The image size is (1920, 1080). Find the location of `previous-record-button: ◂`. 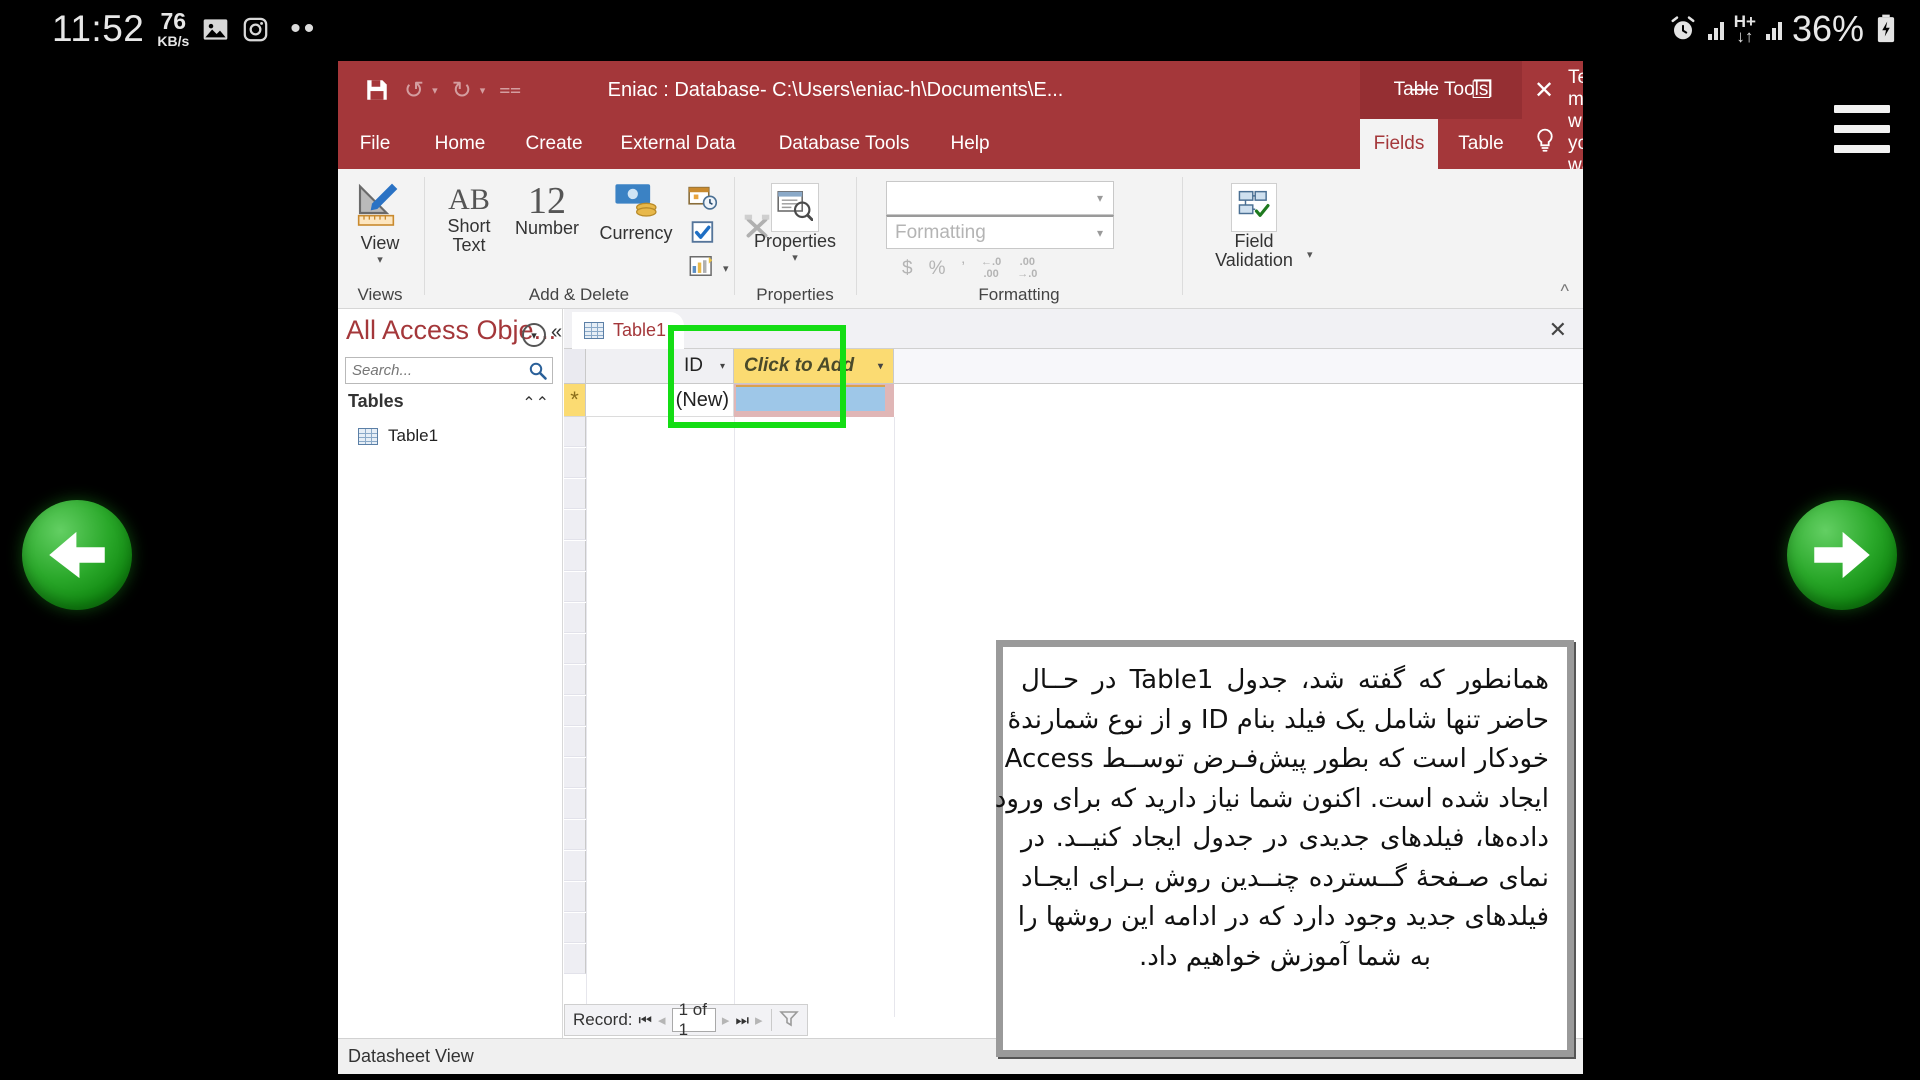

previous-record-button: ◂ is located at coordinates (662, 1020).